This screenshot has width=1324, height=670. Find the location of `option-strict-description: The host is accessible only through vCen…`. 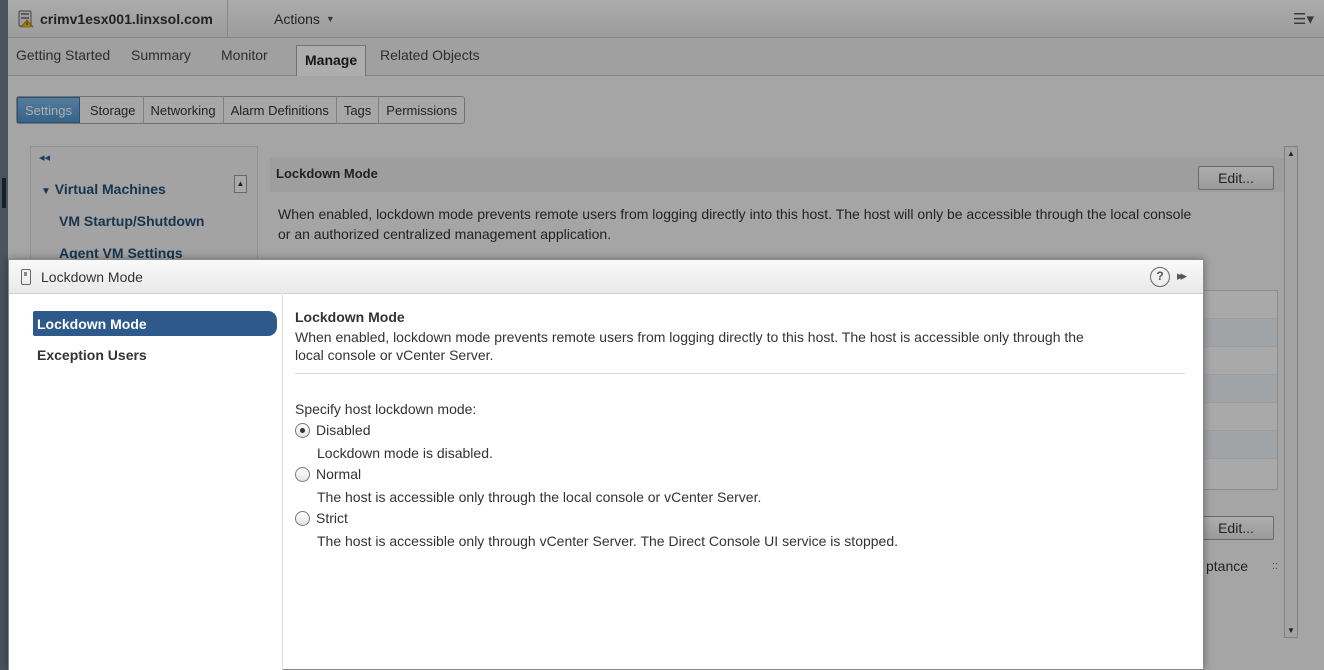

option-strict-description: The host is accessible only through vCen… is located at coordinates (608, 541).